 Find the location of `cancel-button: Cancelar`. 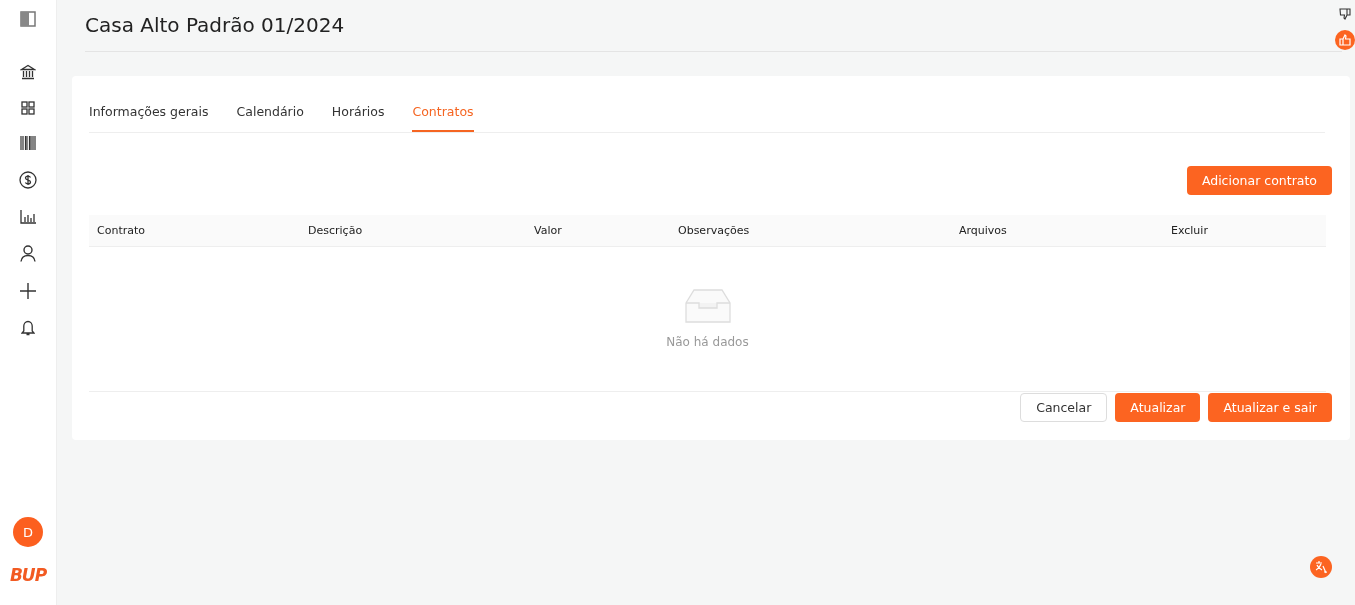

cancel-button: Cancelar is located at coordinates (1064, 407).